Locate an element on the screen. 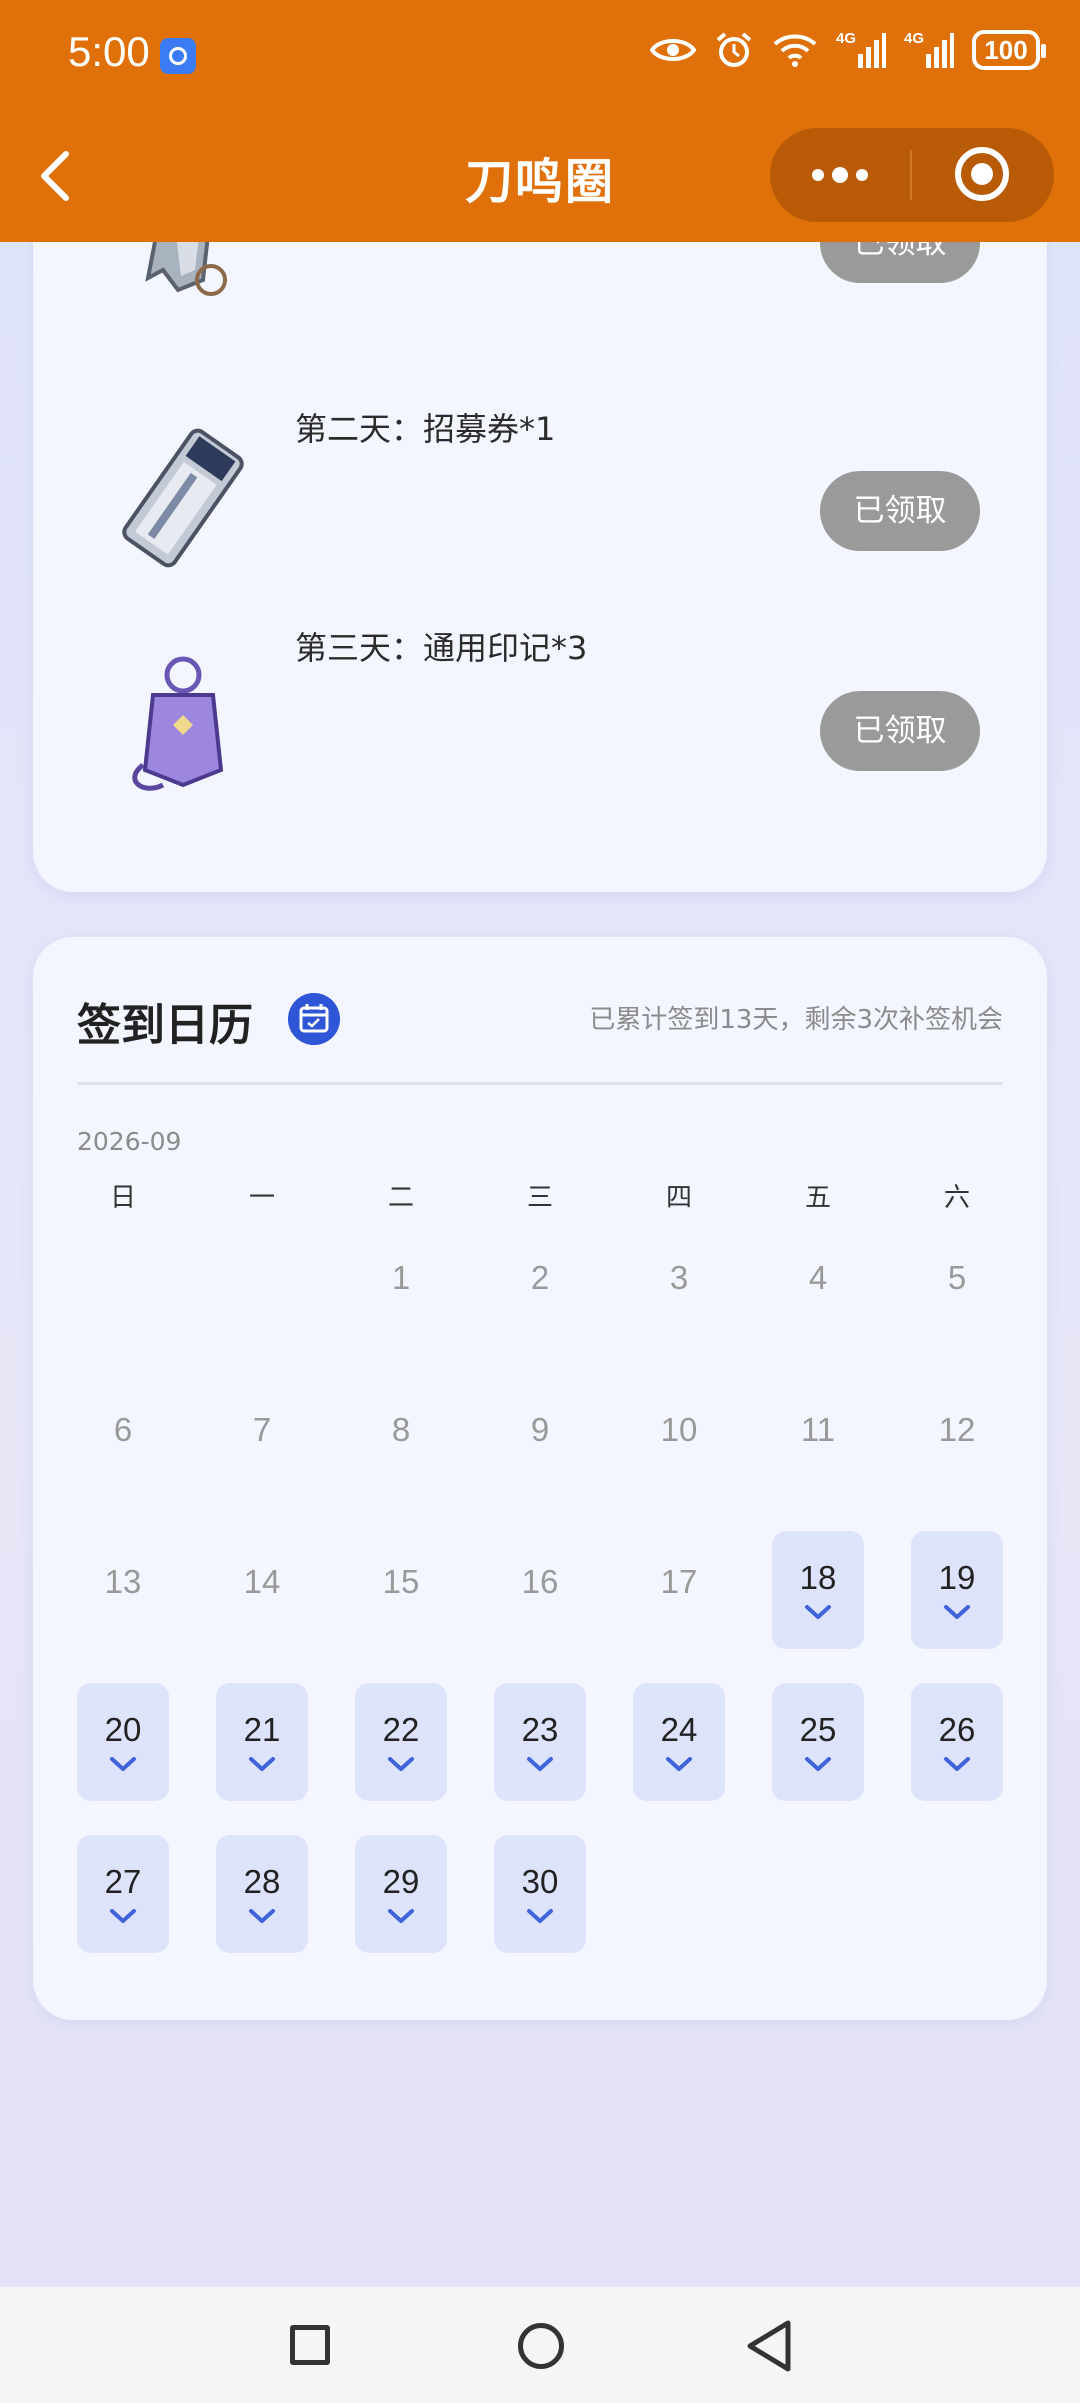 This screenshot has height=2403, width=1080. day-number: 7 is located at coordinates (262, 1429).